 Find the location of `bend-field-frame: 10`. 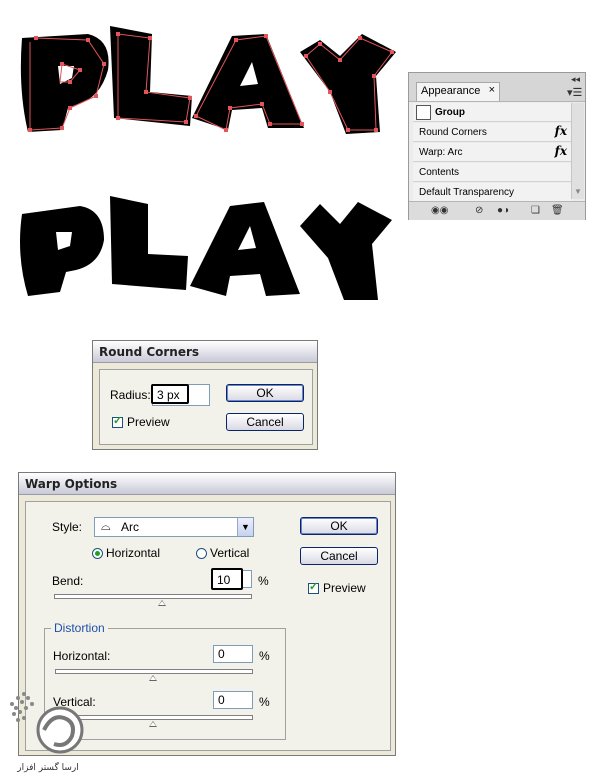

bend-field-frame: 10 is located at coordinates (231, 579).